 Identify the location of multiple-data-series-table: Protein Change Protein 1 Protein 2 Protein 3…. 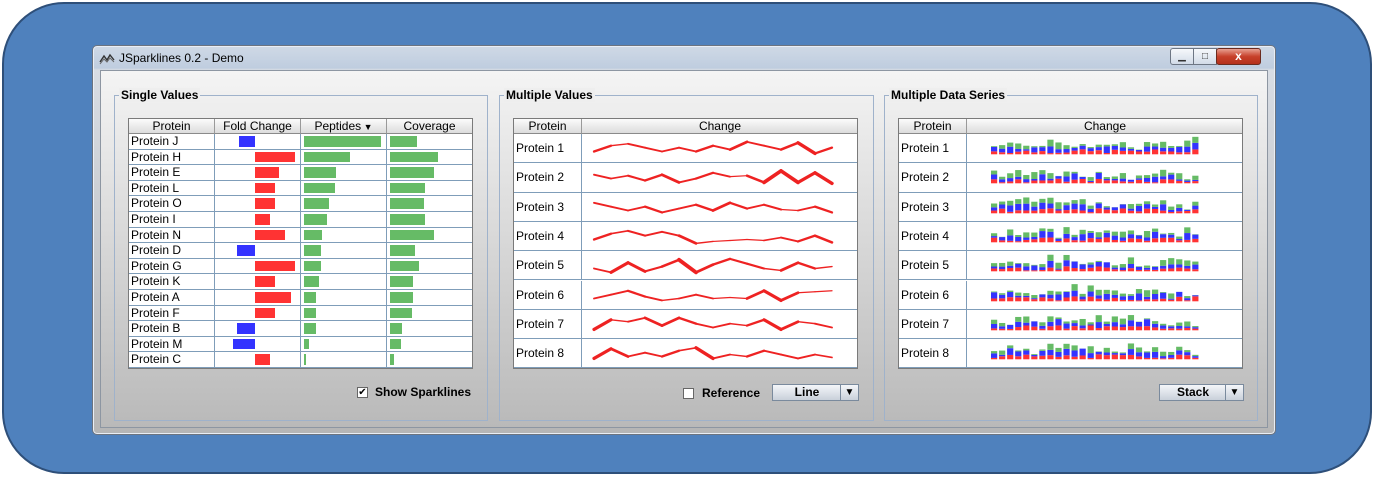
(1070, 243).